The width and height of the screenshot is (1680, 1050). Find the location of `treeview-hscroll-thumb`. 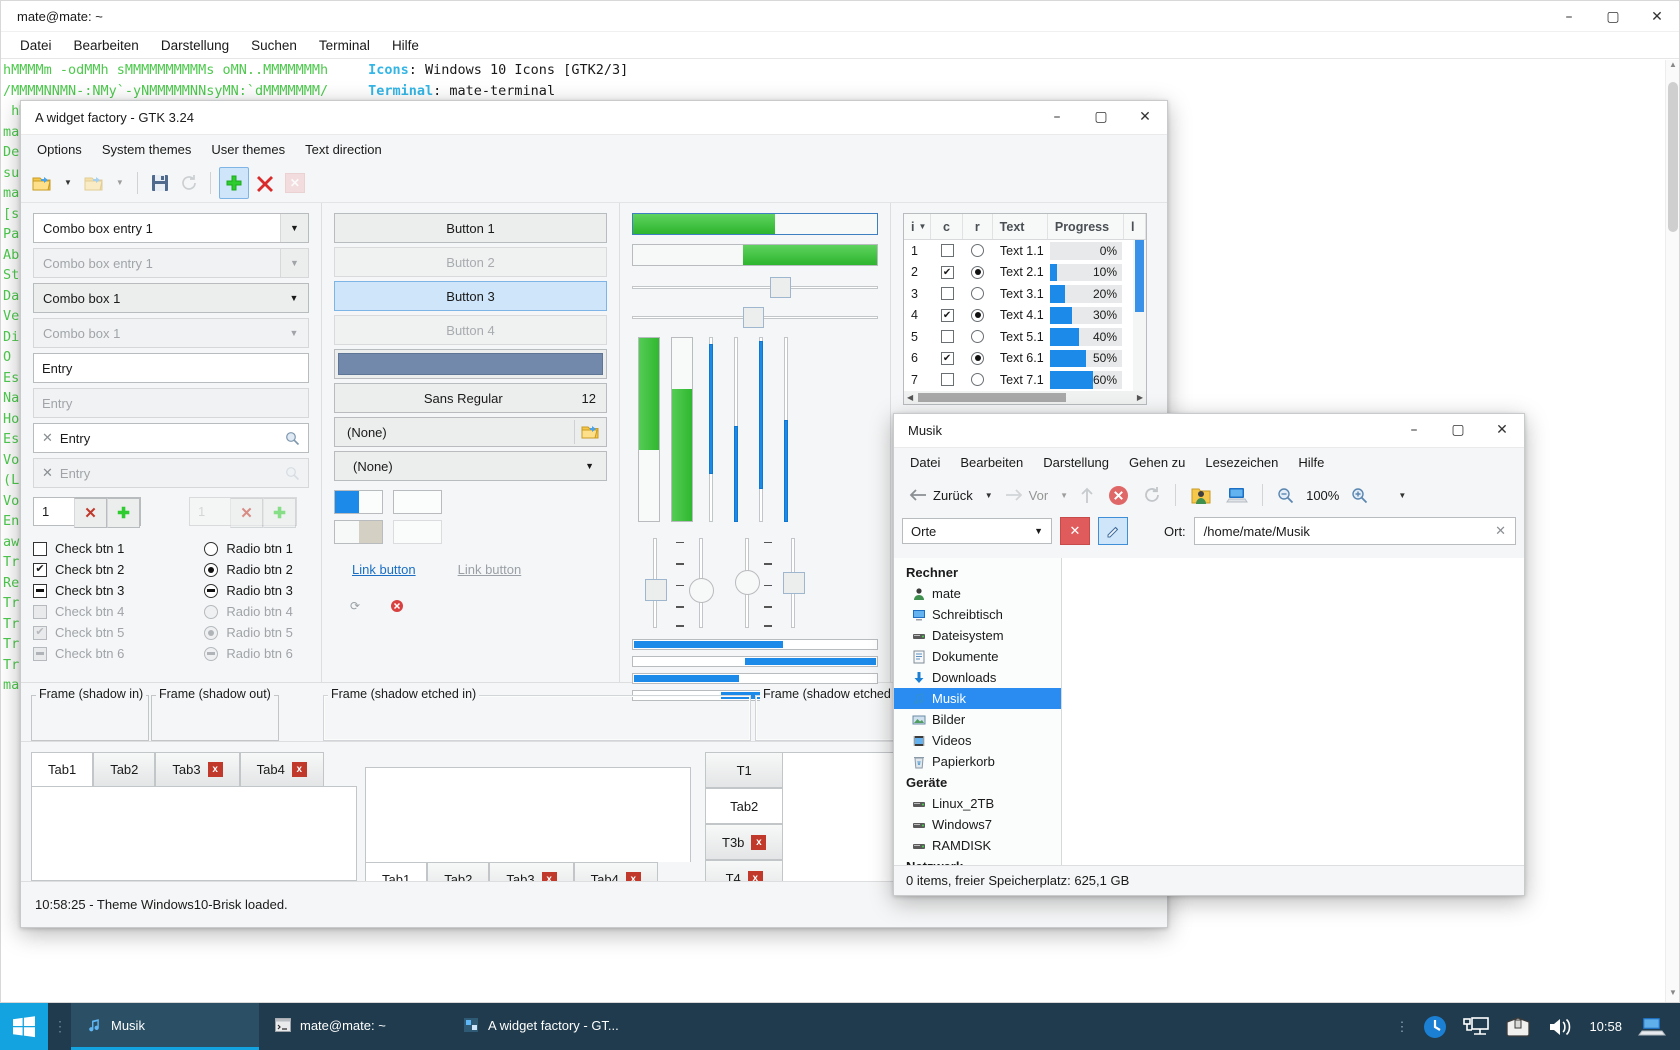

treeview-hscroll-thumb is located at coordinates (992, 397).